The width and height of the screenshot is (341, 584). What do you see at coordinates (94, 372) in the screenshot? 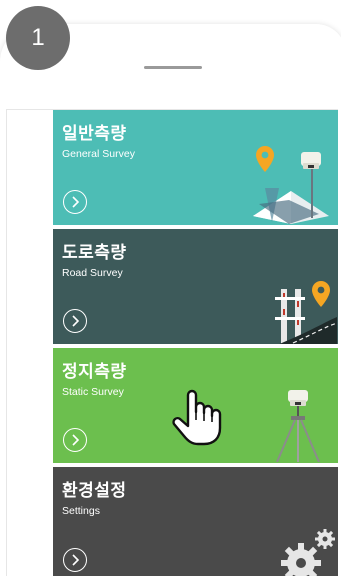
I see `card-title-ko: 정지측량` at bounding box center [94, 372].